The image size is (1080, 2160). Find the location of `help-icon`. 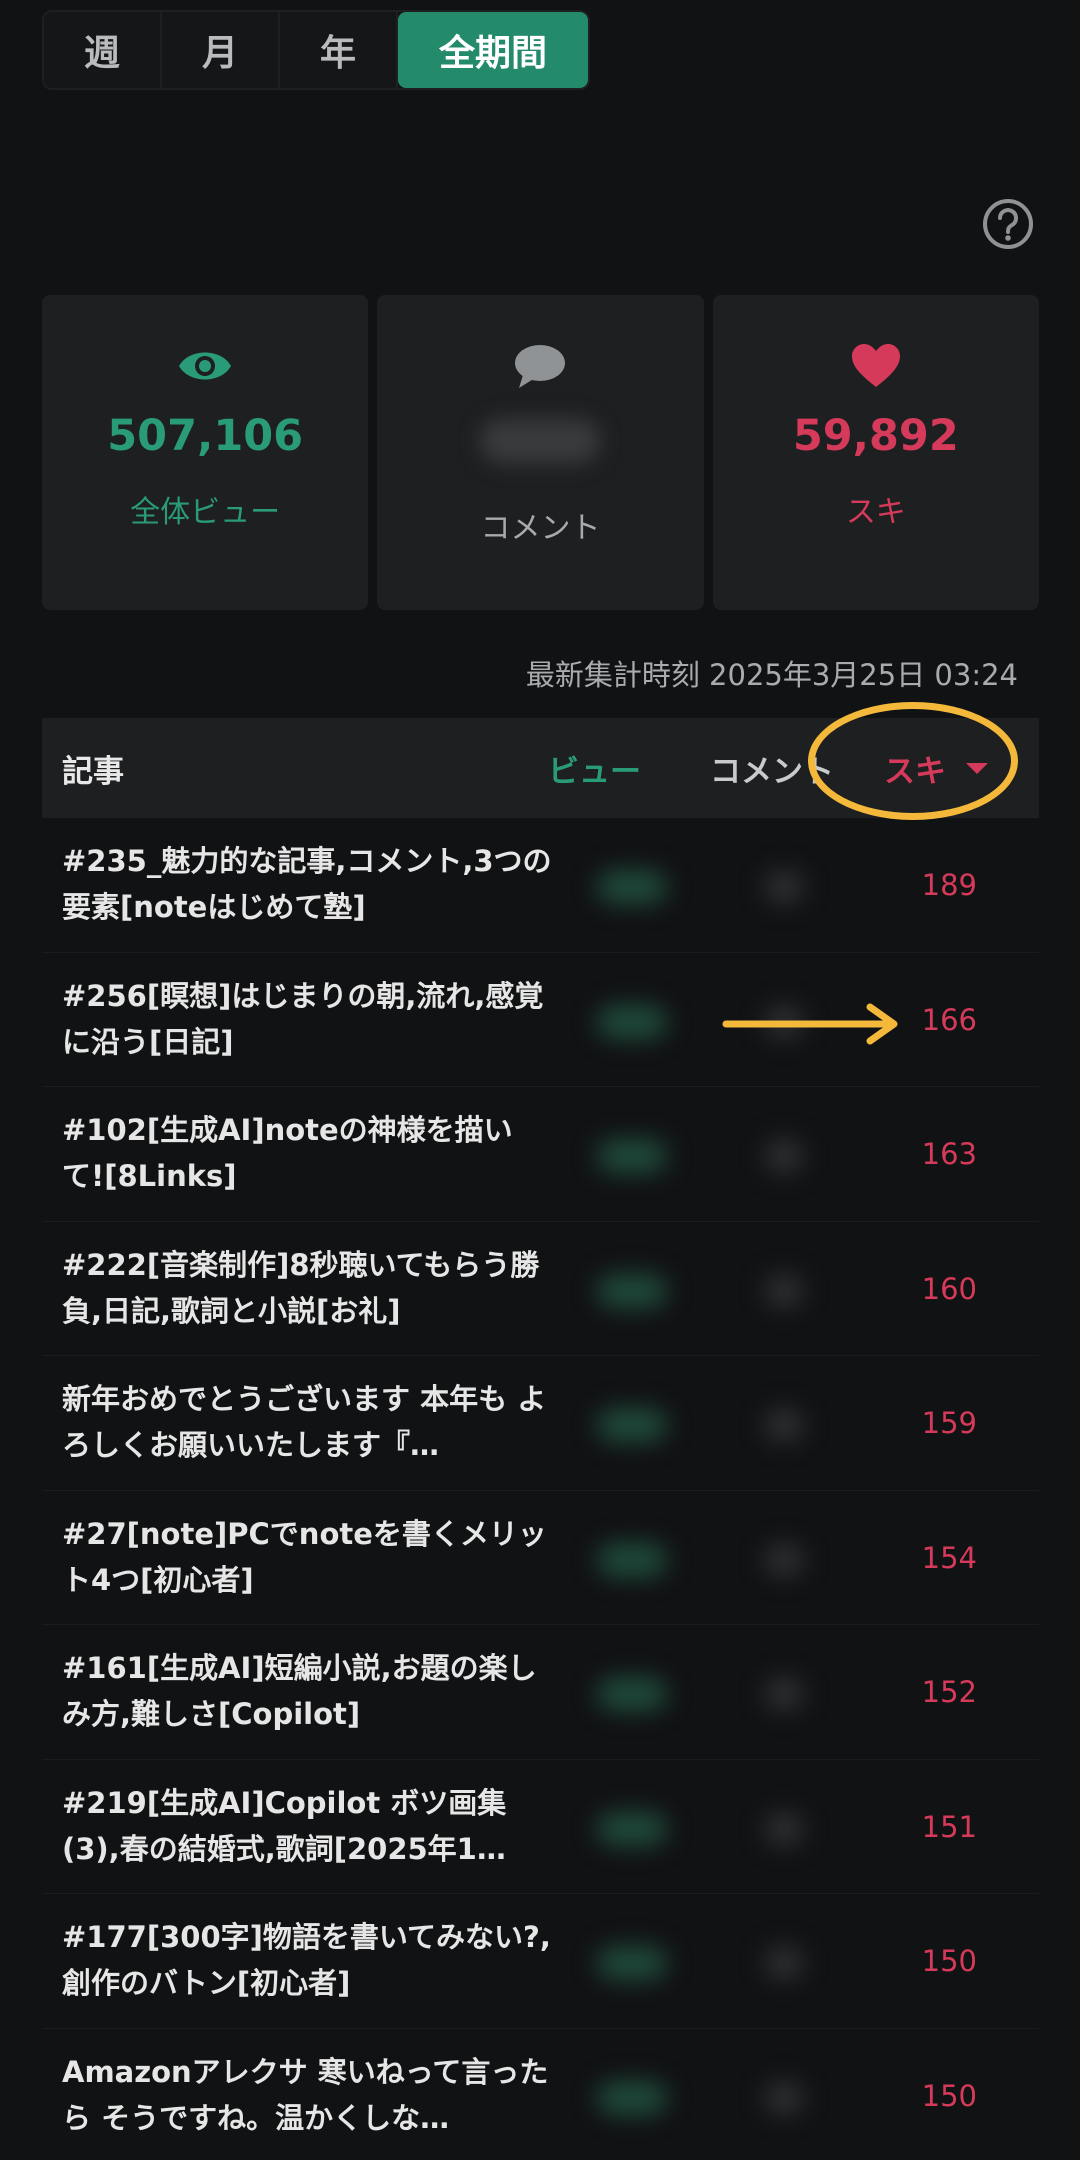

help-icon is located at coordinates (1008, 224).